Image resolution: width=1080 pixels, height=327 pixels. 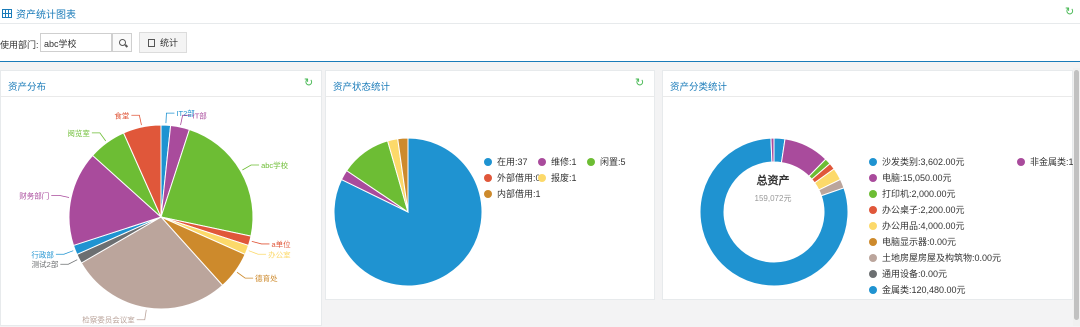 What do you see at coordinates (45, 264) in the screenshot?
I see `pie-label: 测试2部` at bounding box center [45, 264].